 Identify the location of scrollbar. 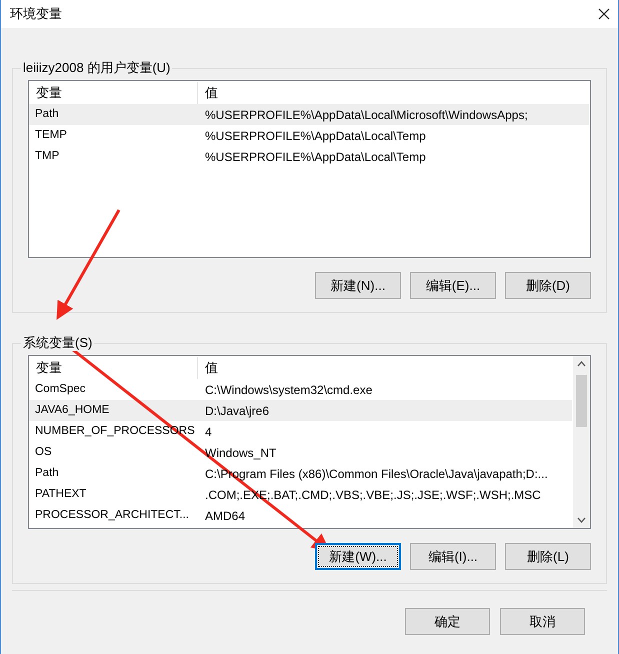
(581, 442).